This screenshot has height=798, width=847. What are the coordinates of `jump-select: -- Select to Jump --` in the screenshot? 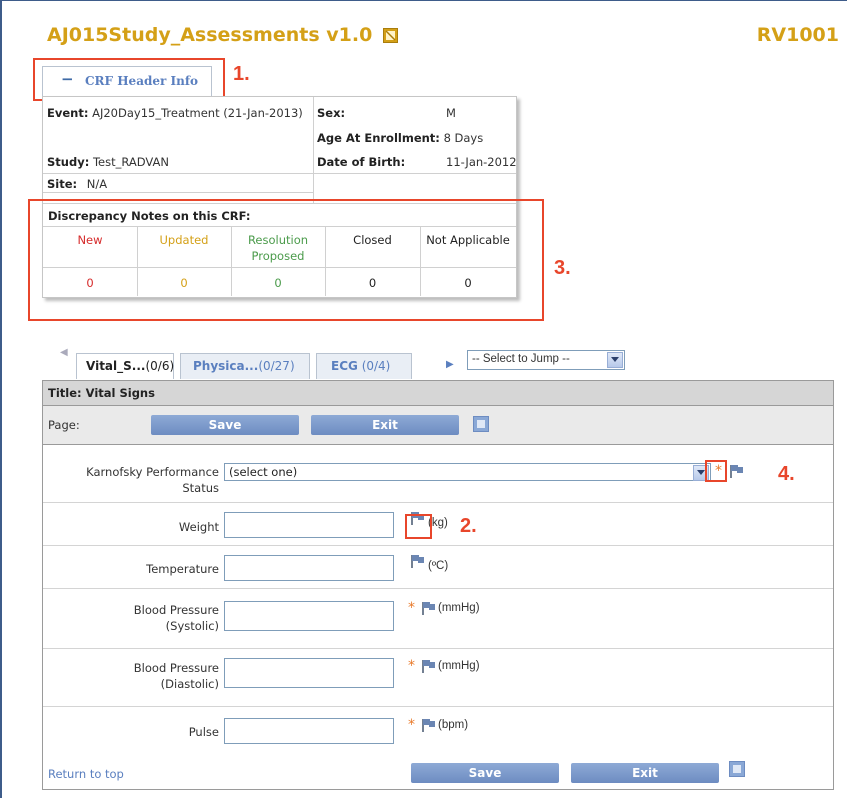 It's located at (546, 360).